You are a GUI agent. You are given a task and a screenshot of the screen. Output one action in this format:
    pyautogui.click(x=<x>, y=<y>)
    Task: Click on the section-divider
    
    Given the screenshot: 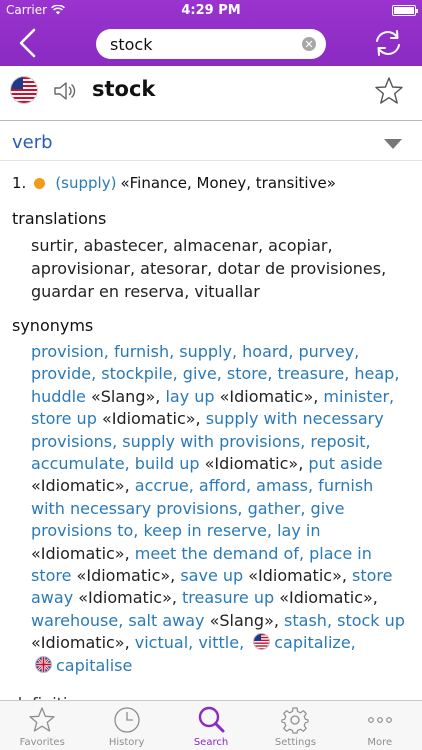 What is the action you would take?
    pyautogui.click(x=211, y=160)
    